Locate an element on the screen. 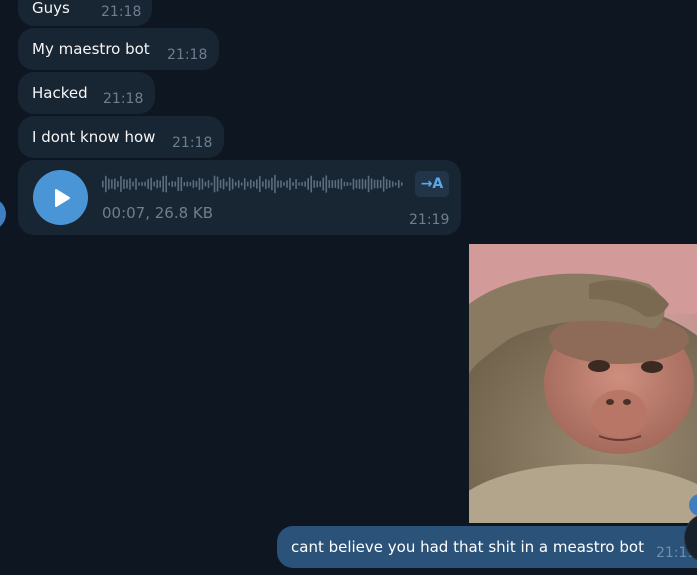 The image size is (697, 575). transcribe-button: →A is located at coordinates (432, 184).